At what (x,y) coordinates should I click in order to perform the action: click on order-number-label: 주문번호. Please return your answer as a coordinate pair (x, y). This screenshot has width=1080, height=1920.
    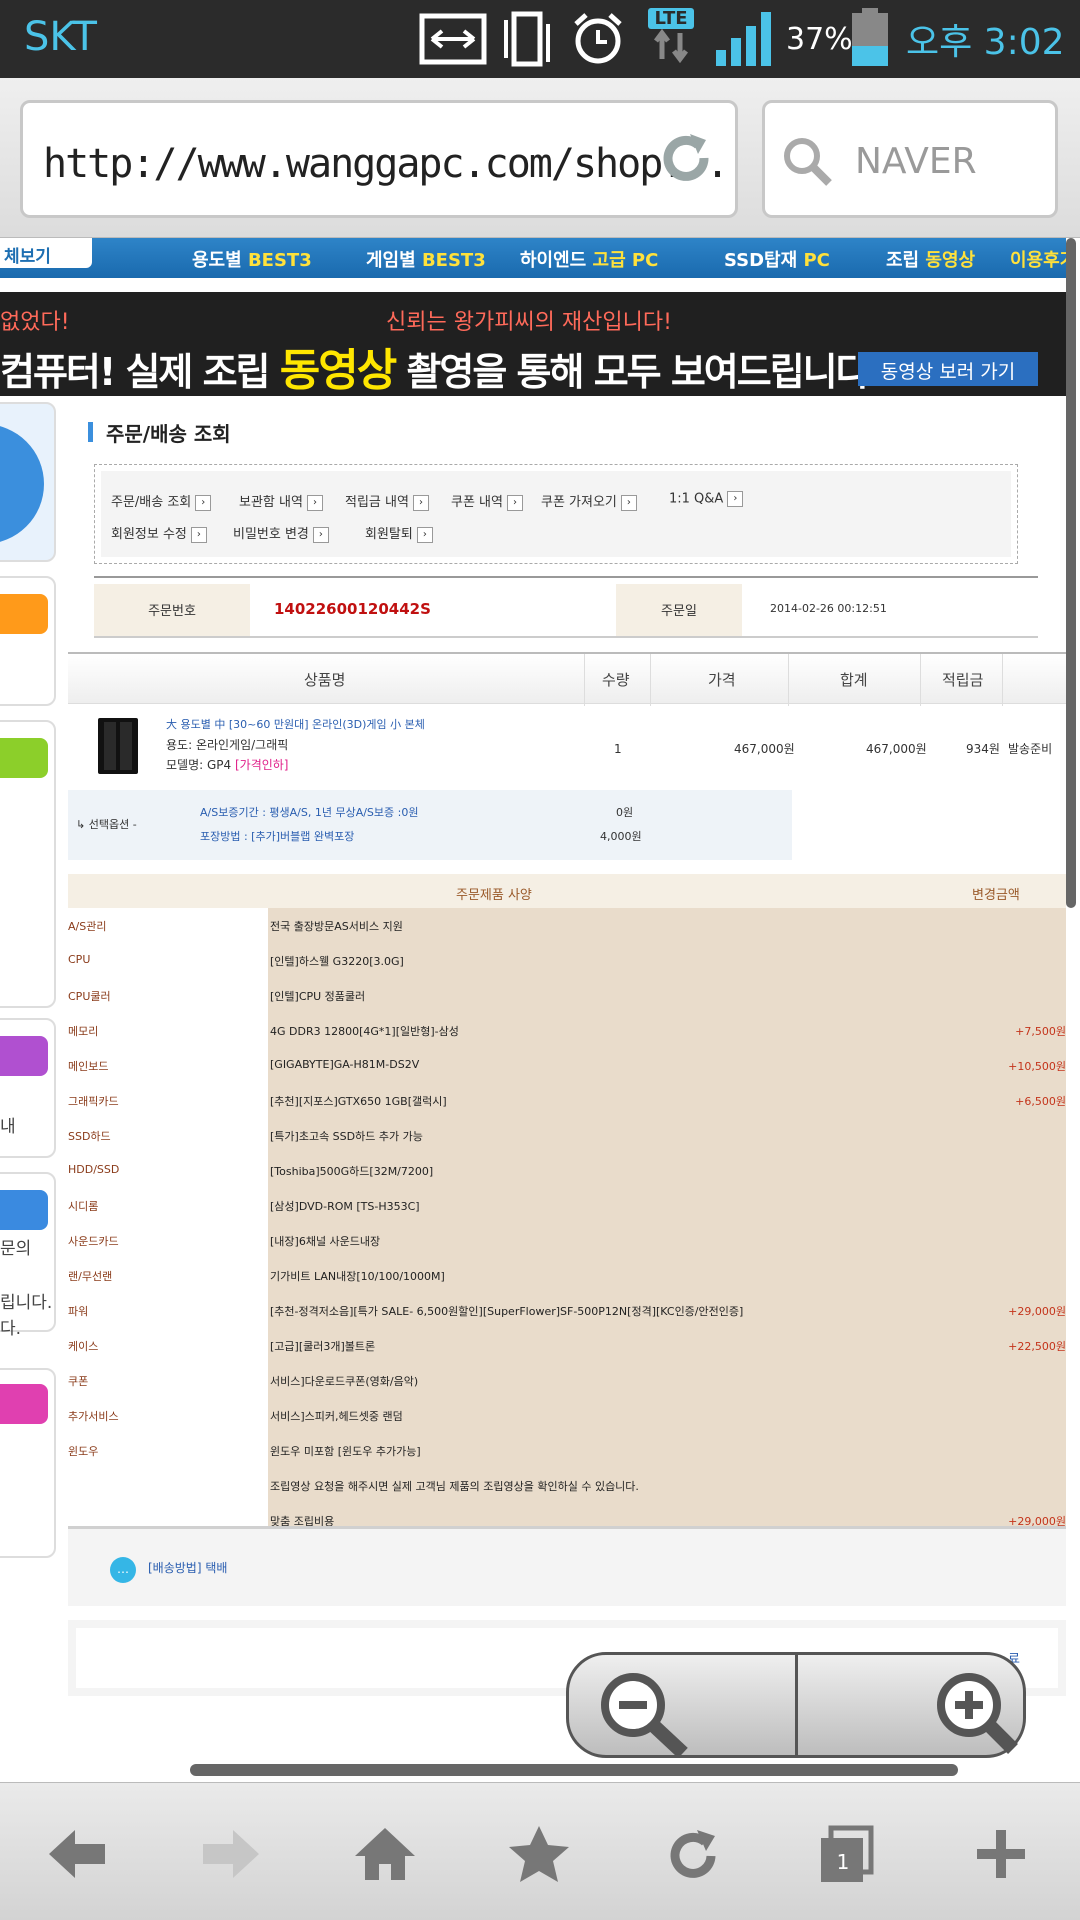
    Looking at the image, I should click on (172, 610).